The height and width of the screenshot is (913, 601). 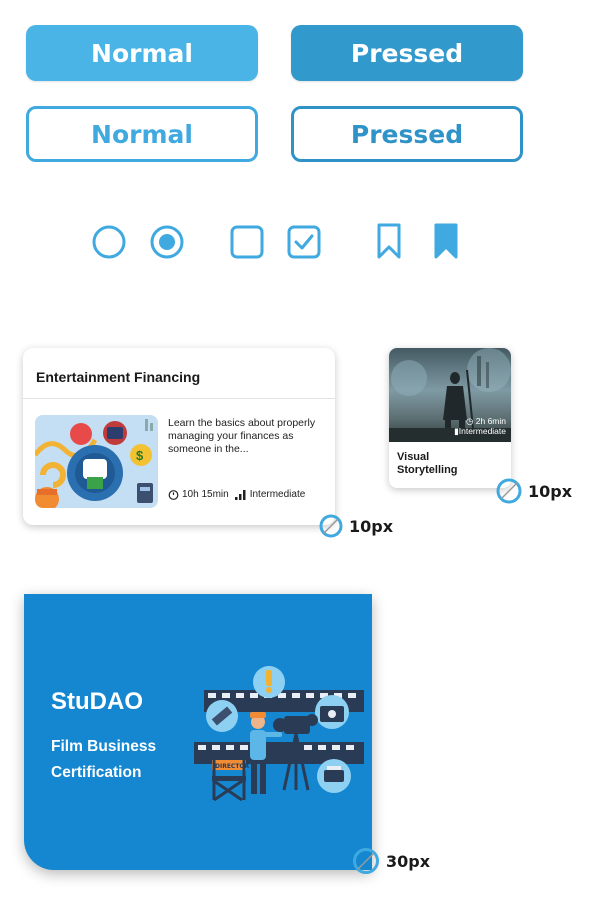 I want to click on outline-pressed-button: Pressed, so click(x=407, y=134).